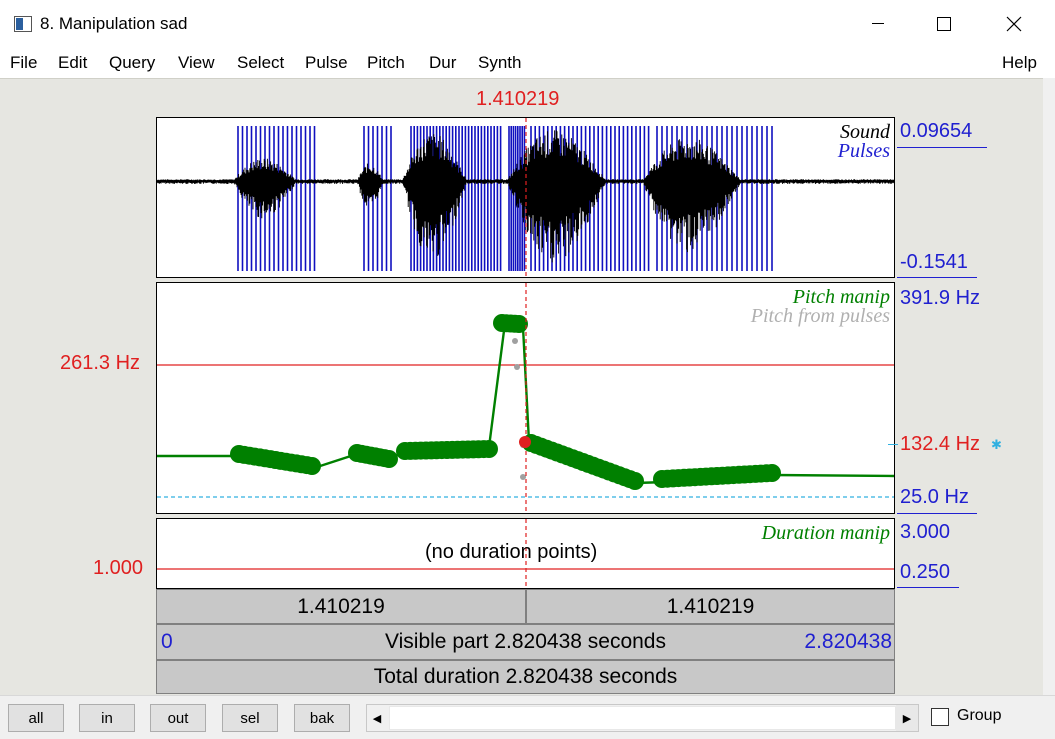  What do you see at coordinates (820, 316) in the screenshot?
I see `pitch-from-pulses-label: Pitch from pulses` at bounding box center [820, 316].